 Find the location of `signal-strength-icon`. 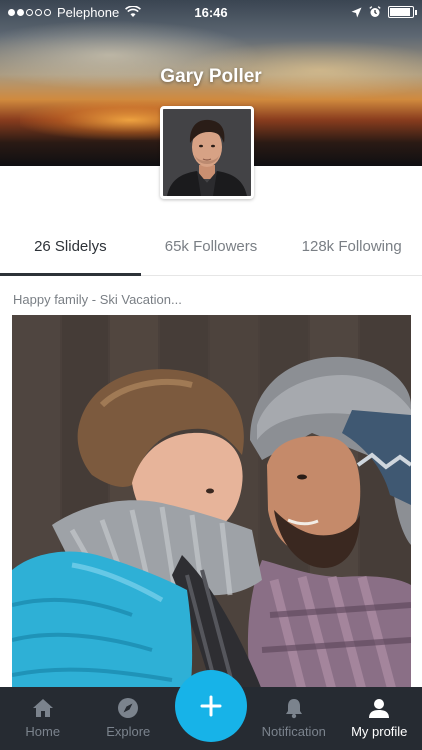

signal-strength-icon is located at coordinates (29, 12).